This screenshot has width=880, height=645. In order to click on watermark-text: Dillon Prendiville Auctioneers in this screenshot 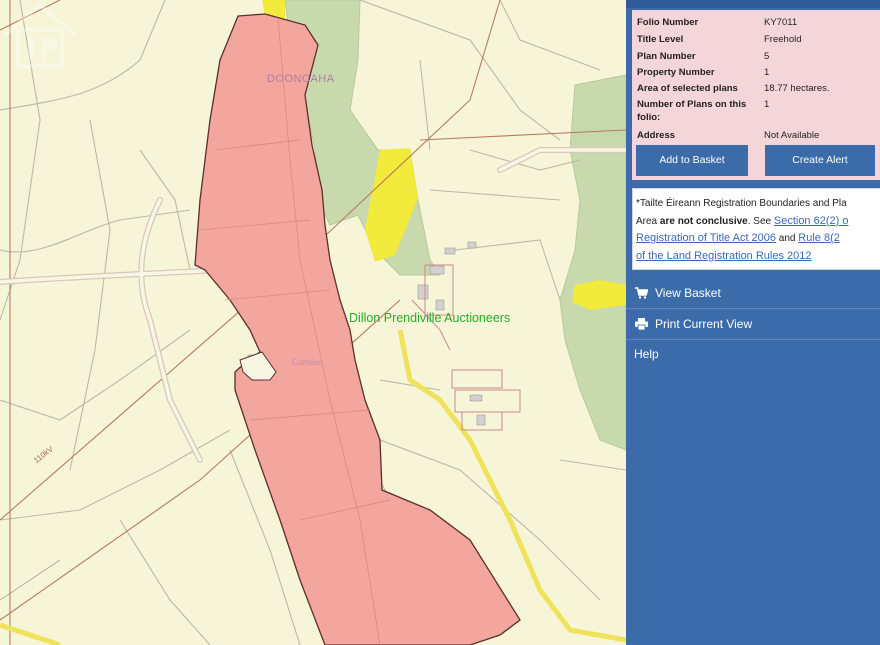, I will do `click(430, 318)`.